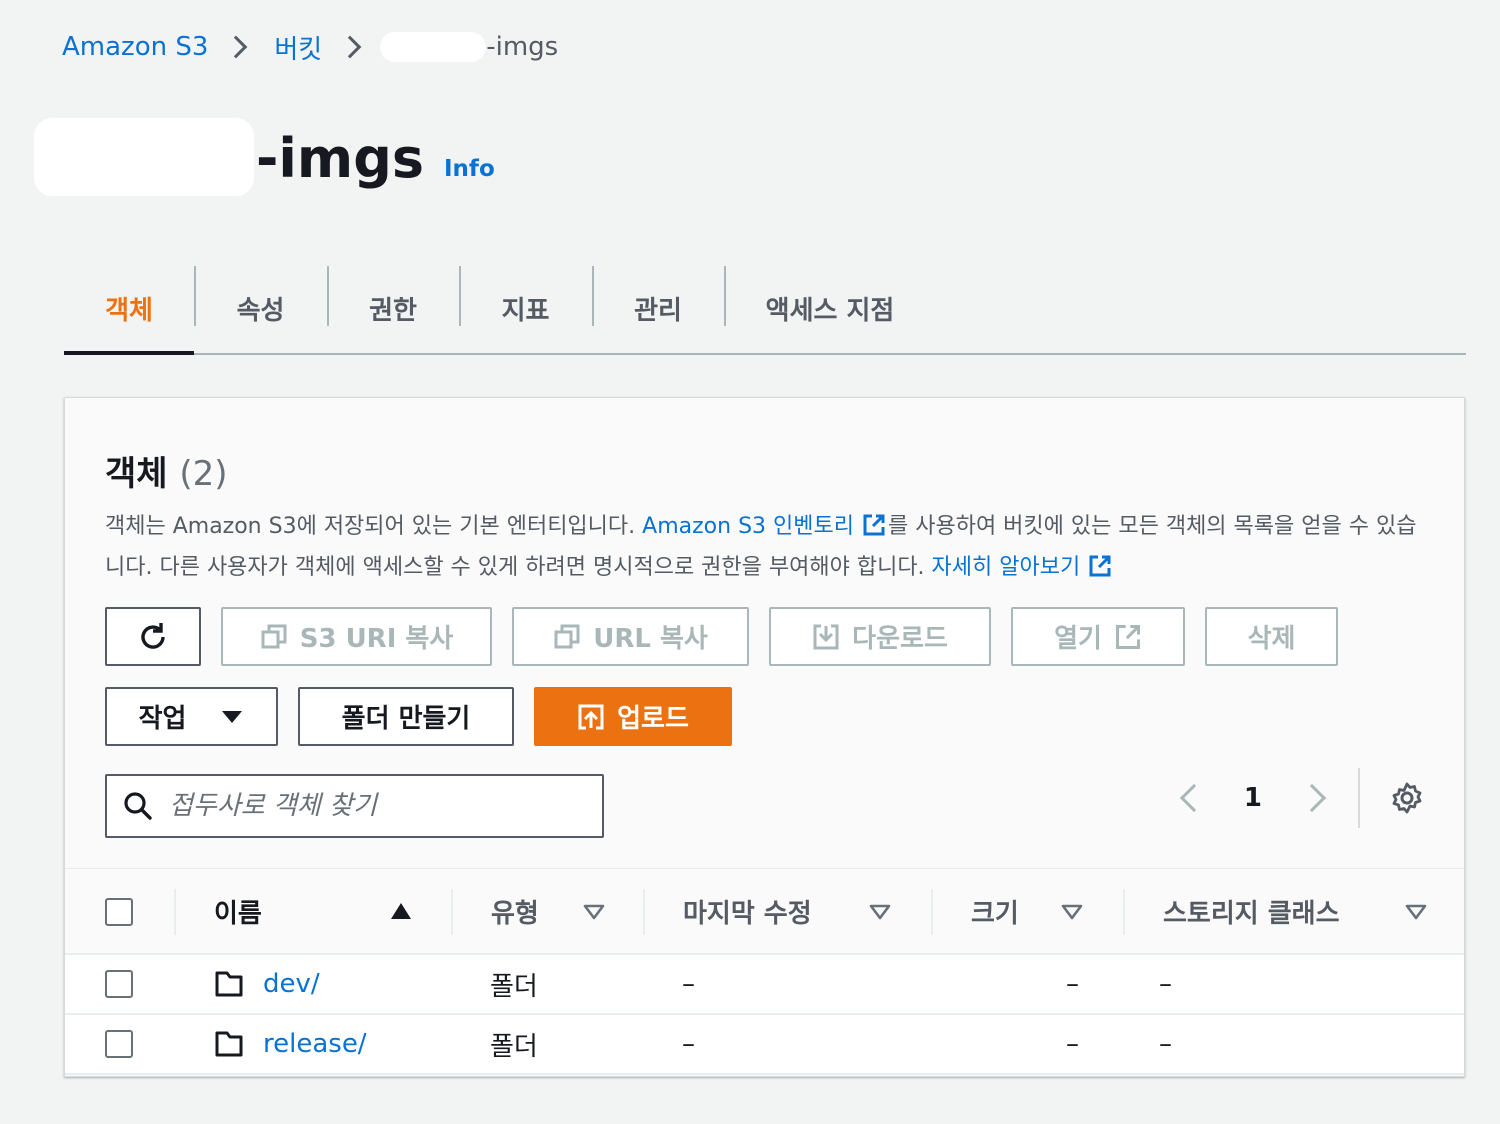 The image size is (1500, 1124). I want to click on cell-name: dev/, so click(267, 984).